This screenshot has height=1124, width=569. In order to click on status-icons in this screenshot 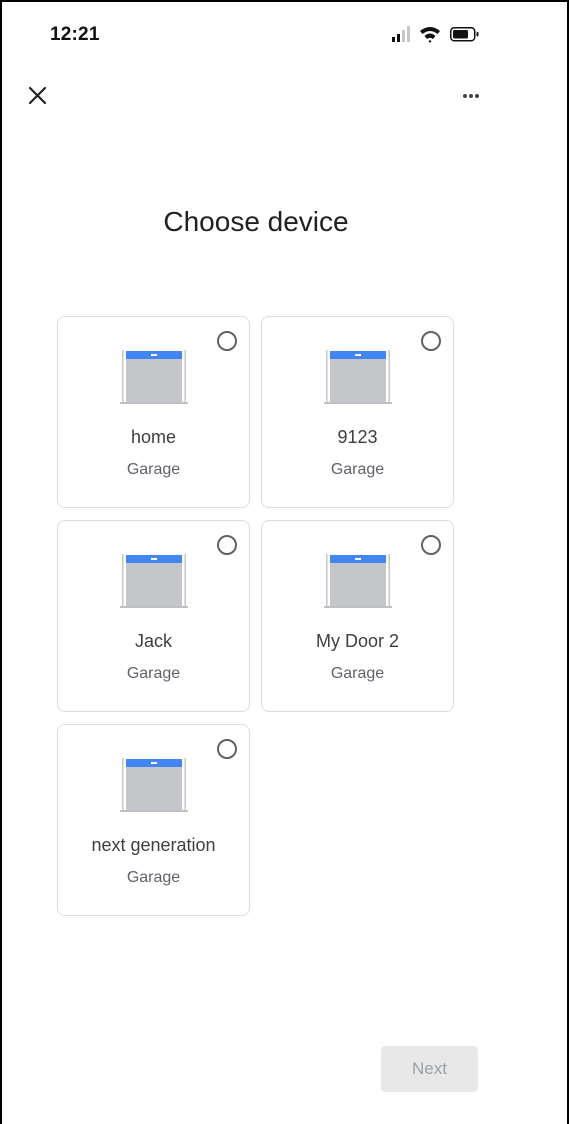, I will do `click(435, 34)`.